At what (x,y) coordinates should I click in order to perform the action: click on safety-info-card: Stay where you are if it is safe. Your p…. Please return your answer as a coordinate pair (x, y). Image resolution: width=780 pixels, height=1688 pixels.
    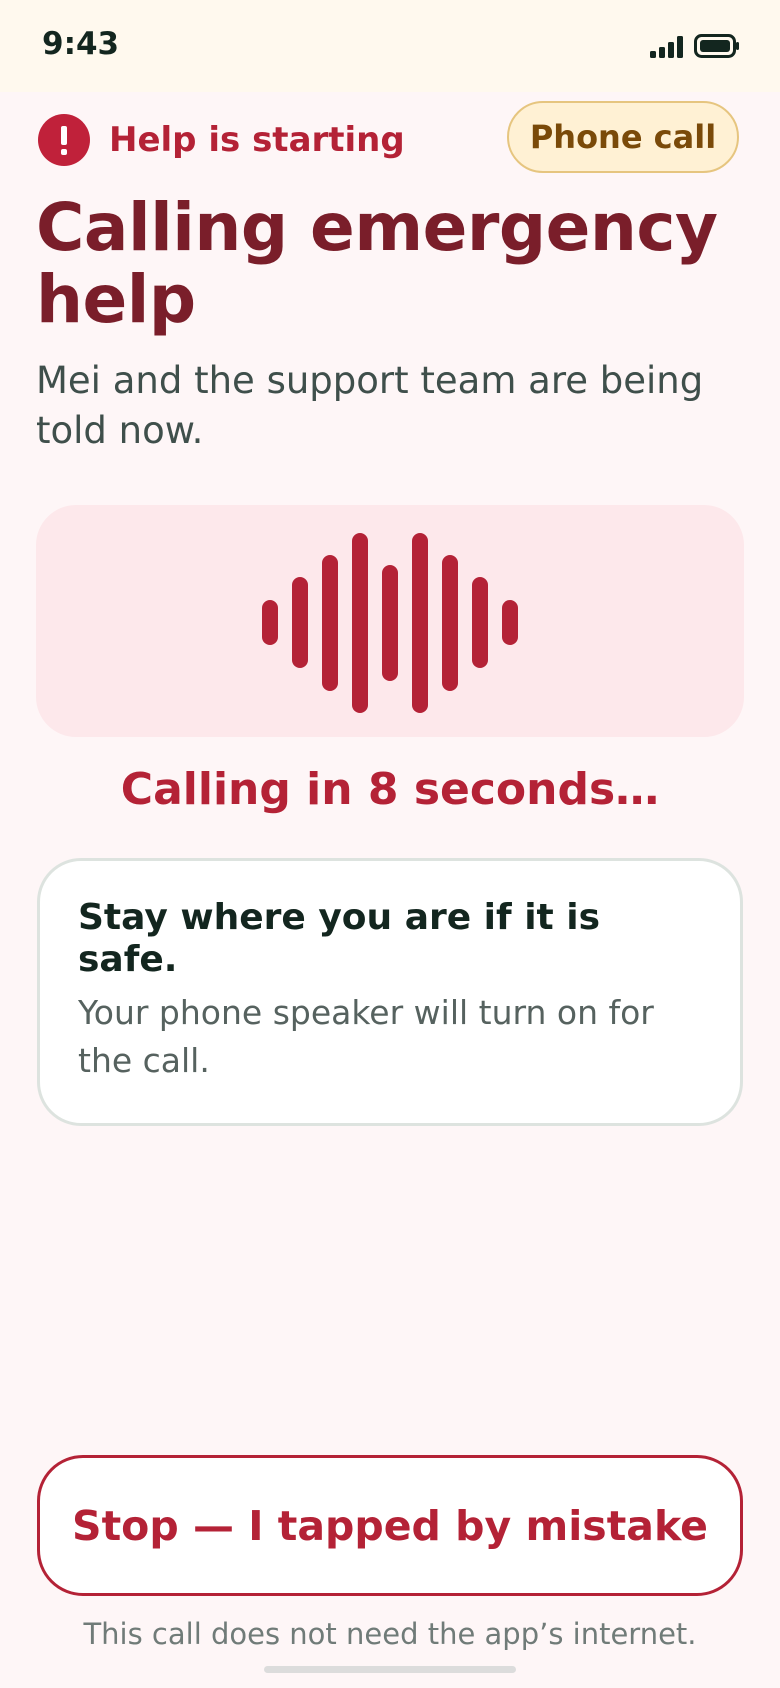
    Looking at the image, I should click on (390, 992).